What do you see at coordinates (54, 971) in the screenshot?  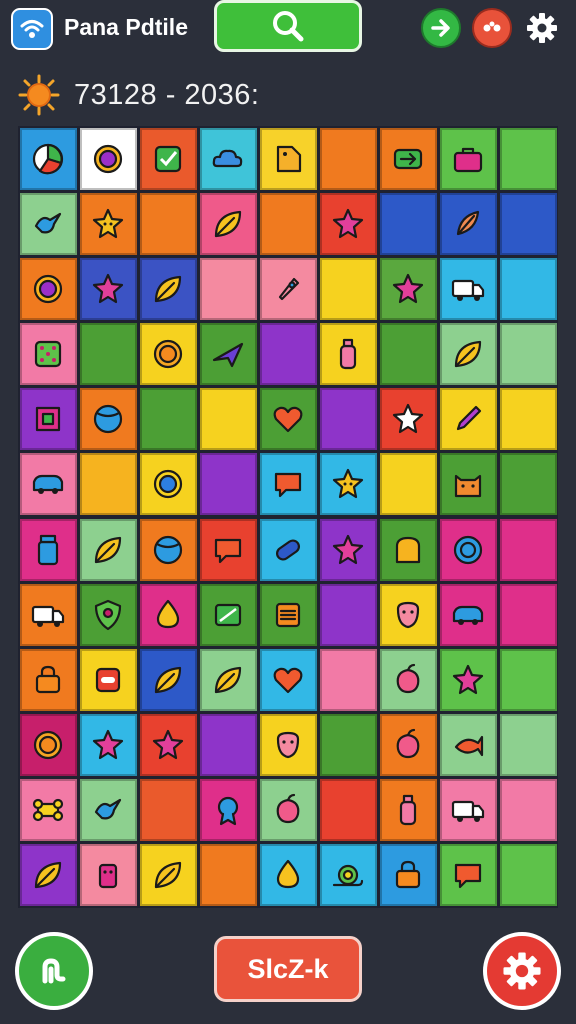 I see `home-button` at bounding box center [54, 971].